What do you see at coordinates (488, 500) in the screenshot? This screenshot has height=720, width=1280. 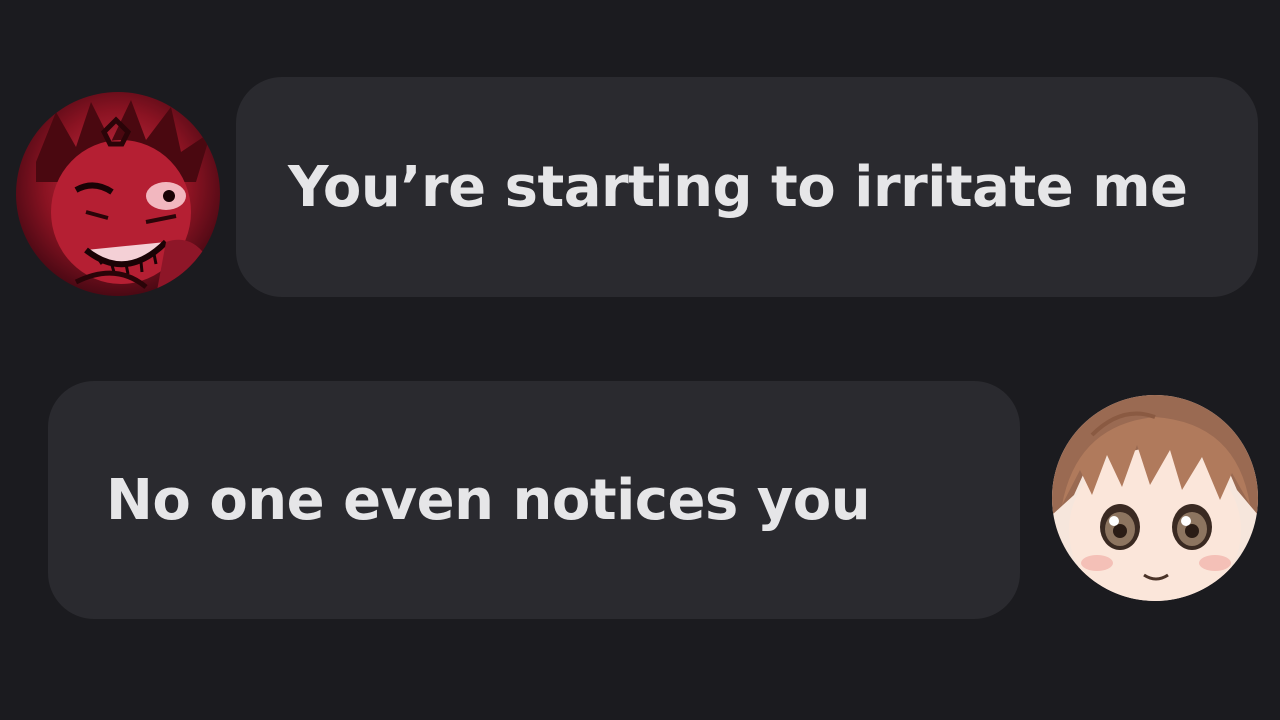 I see `message-text: No one even notices you` at bounding box center [488, 500].